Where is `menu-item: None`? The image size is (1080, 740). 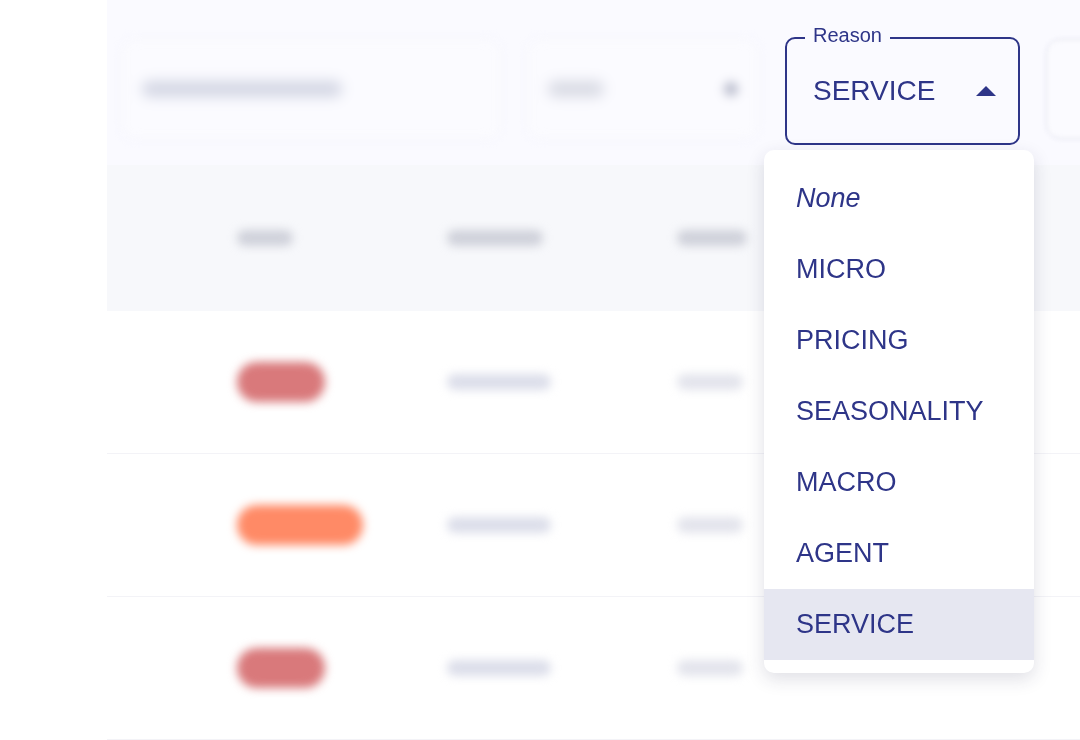 menu-item: None is located at coordinates (899, 198).